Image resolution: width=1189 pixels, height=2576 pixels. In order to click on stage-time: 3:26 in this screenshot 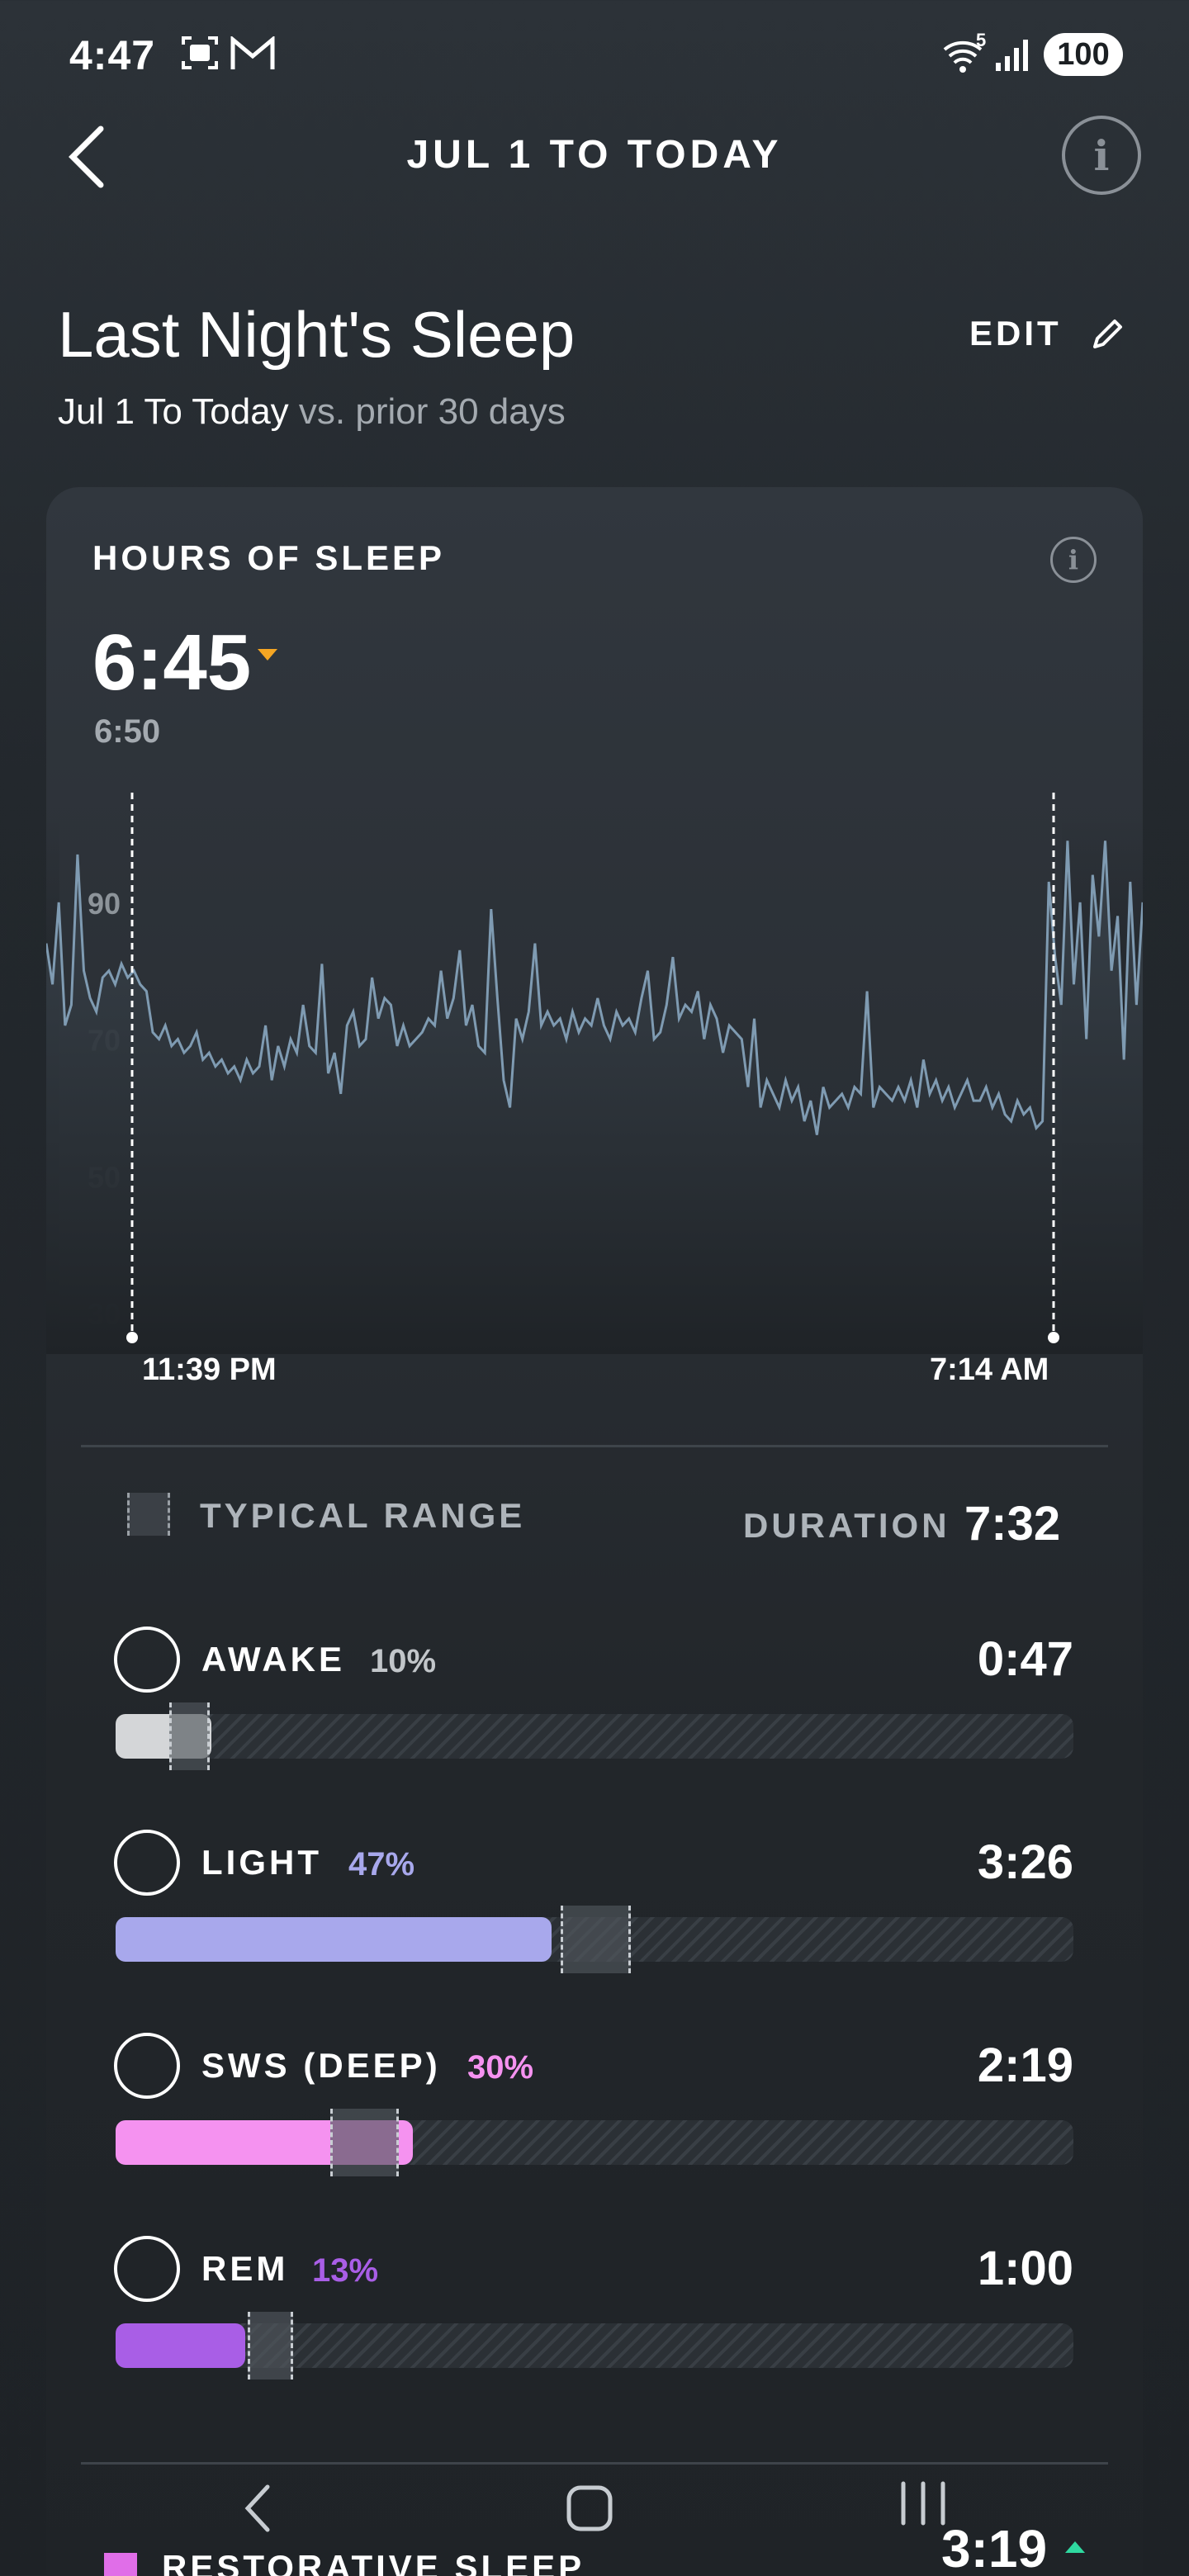, I will do `click(1025, 1862)`.